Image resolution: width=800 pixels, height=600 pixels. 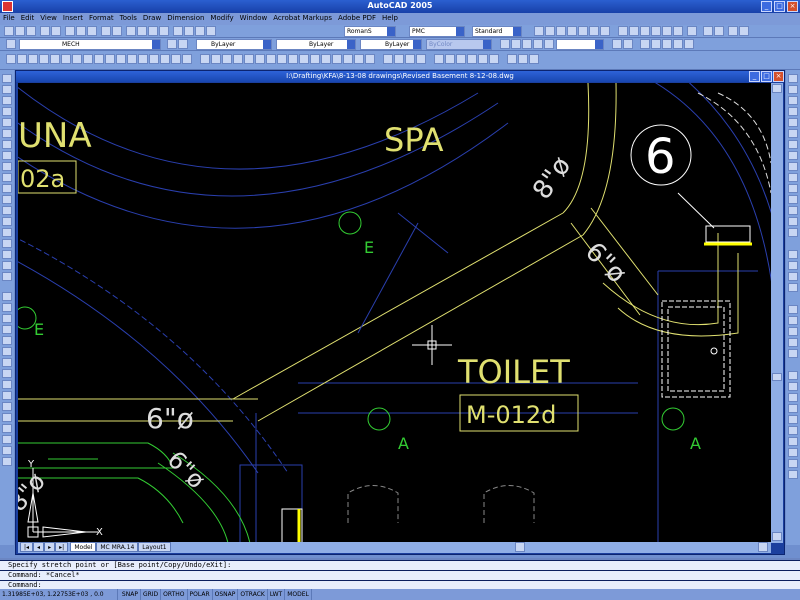 I want to click on offset-icon, so click(x=238, y=59).